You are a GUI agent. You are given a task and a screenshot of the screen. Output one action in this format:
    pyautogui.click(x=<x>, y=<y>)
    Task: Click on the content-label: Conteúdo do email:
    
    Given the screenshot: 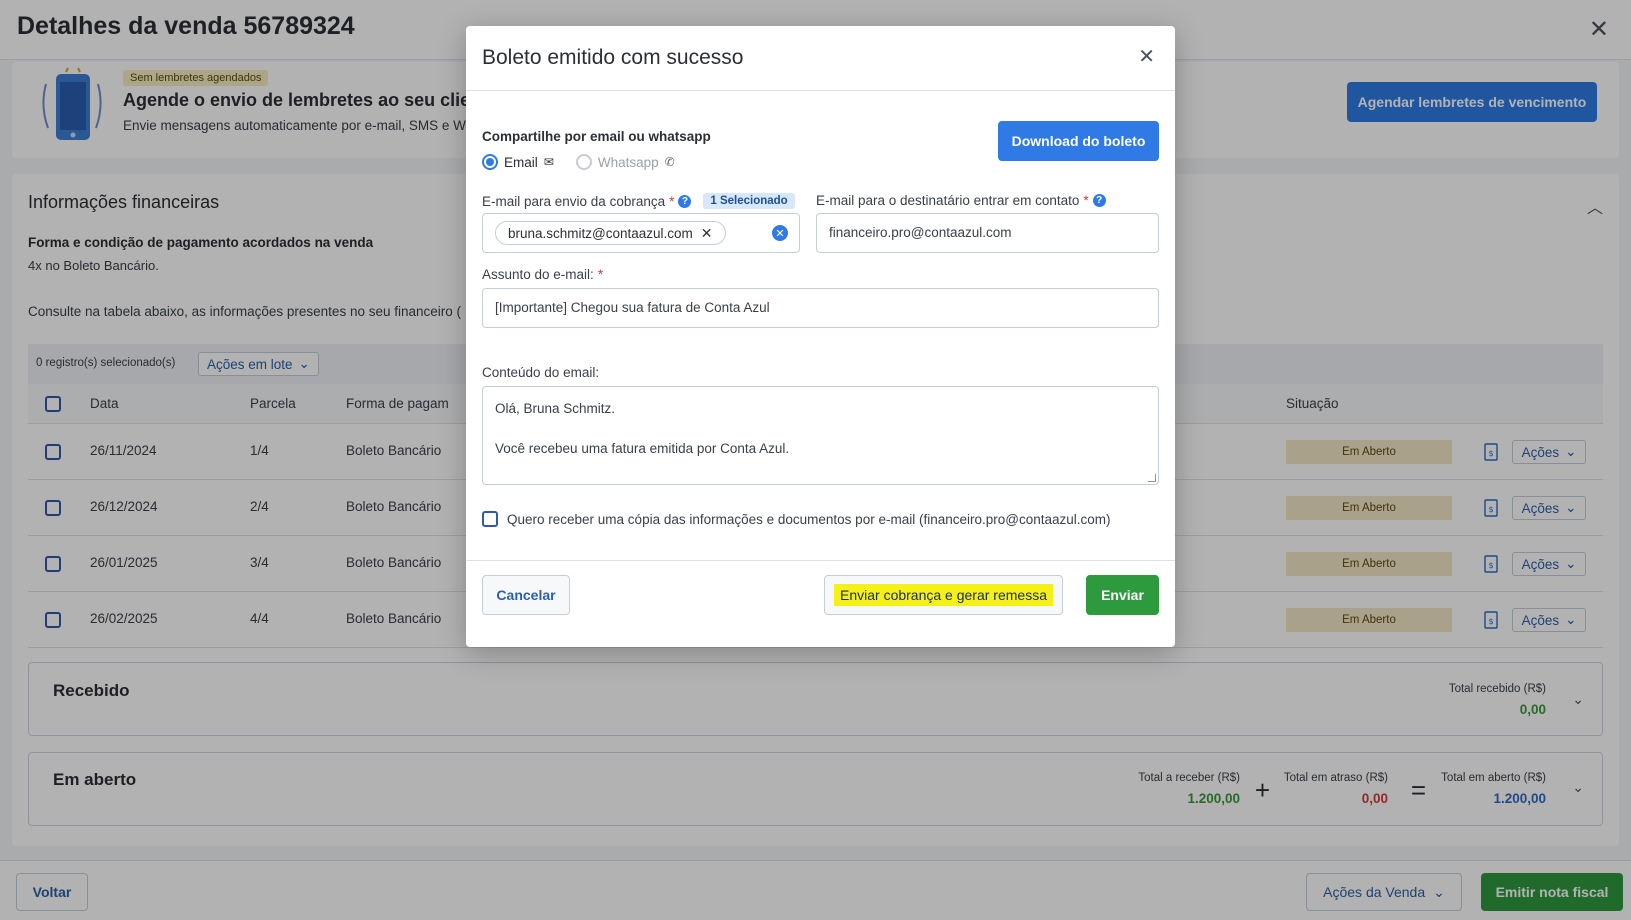 What is the action you would take?
    pyautogui.click(x=540, y=372)
    